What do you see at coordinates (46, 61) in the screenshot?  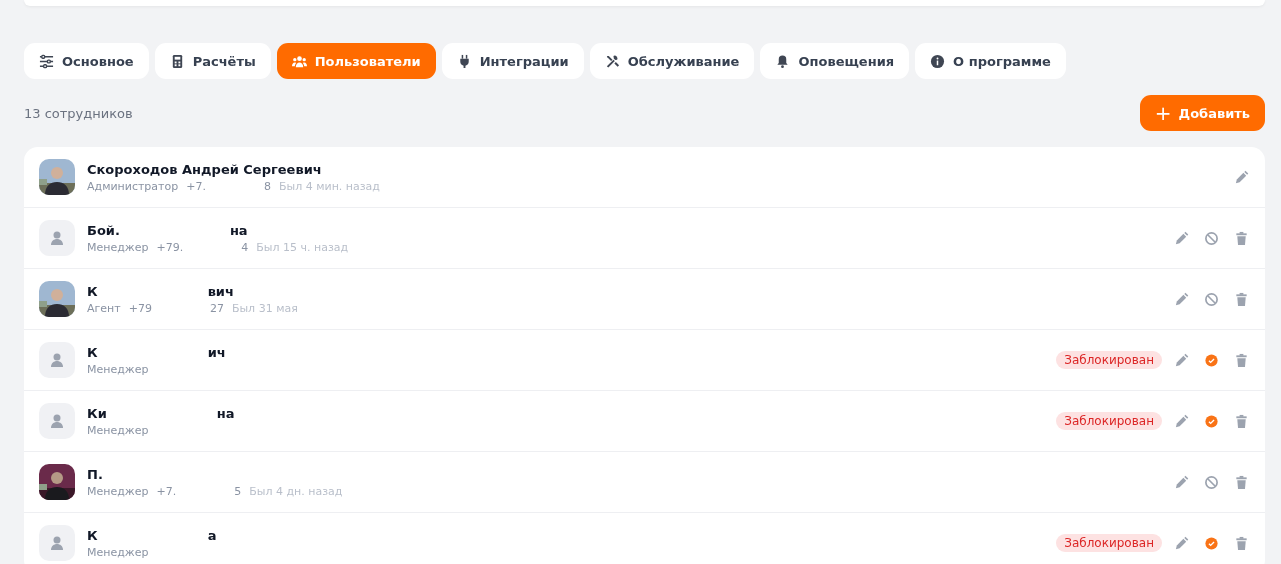 I see `sliders-icon` at bounding box center [46, 61].